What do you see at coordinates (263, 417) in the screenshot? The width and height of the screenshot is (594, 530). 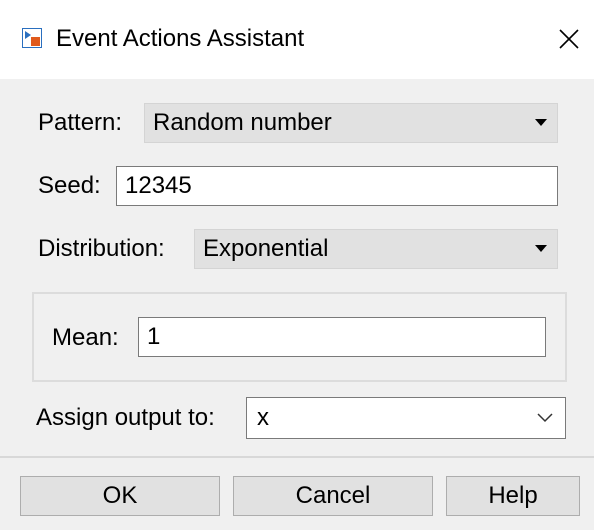 I see `assign-output-value: x` at bounding box center [263, 417].